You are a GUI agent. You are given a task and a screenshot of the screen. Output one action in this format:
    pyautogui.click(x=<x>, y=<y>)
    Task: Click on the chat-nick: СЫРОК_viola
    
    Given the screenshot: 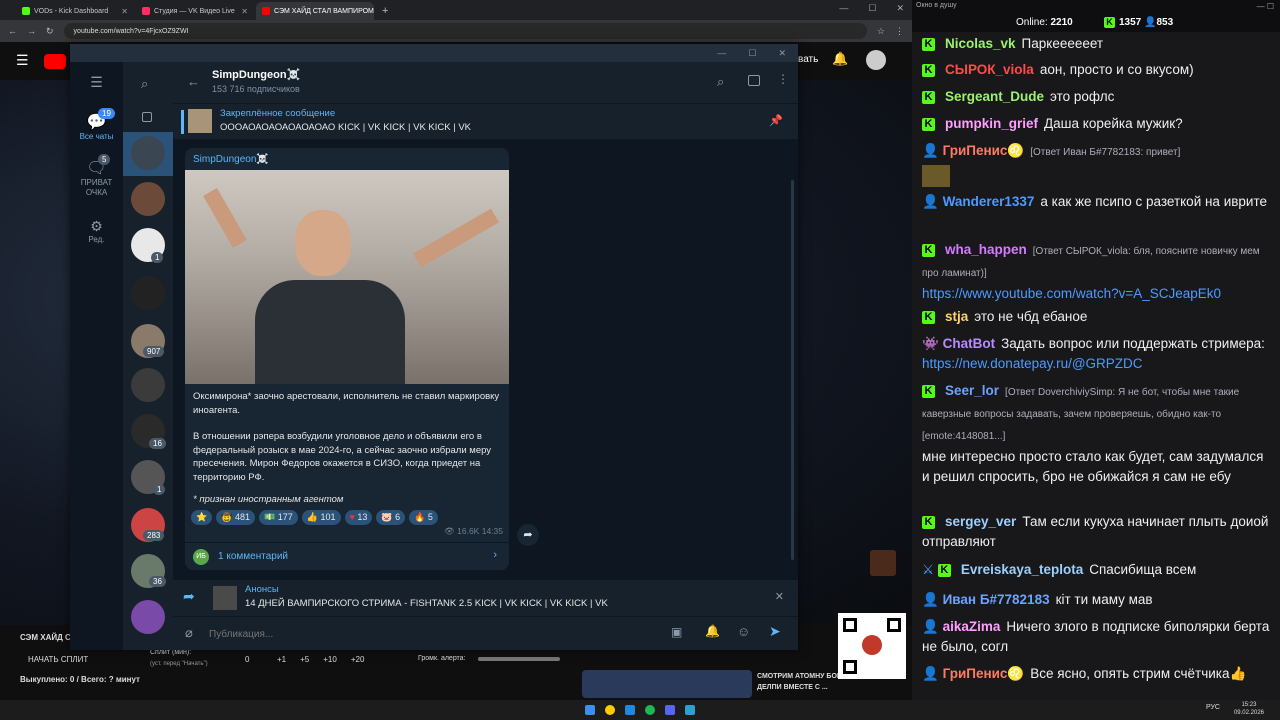 What is the action you would take?
    pyautogui.click(x=989, y=69)
    